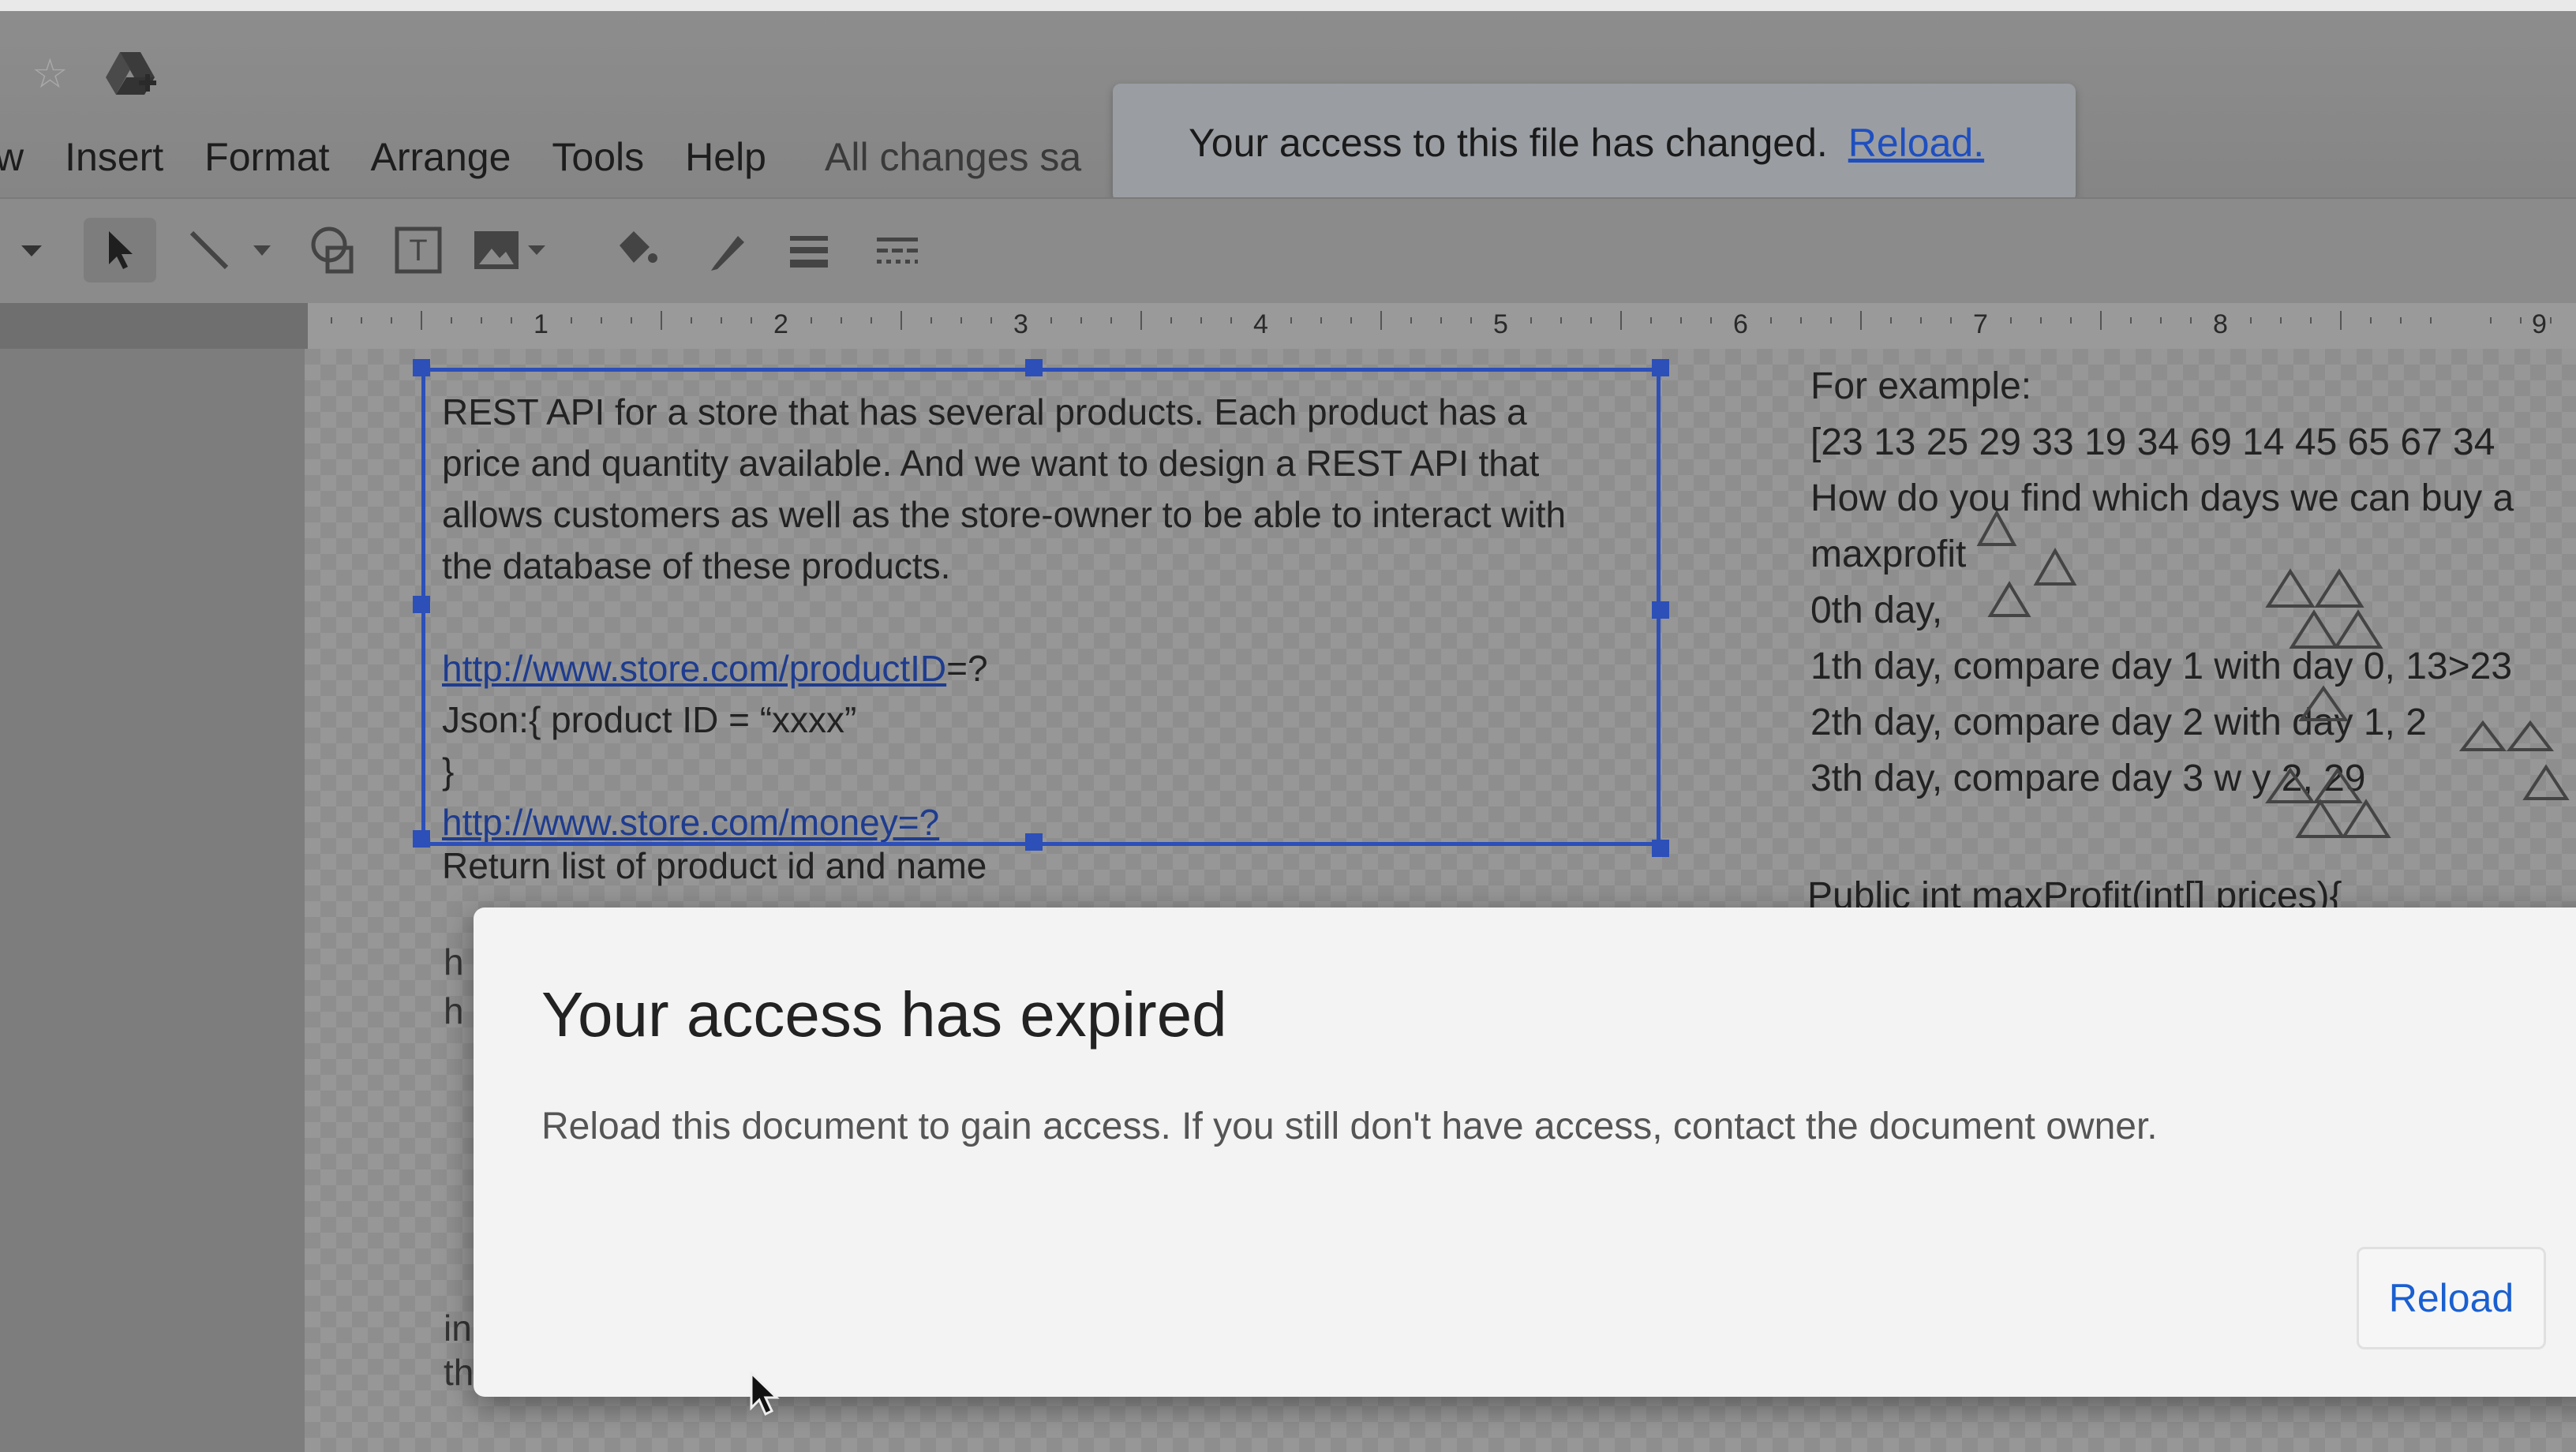 This screenshot has width=2576, height=1452. Describe the element at coordinates (510, 250) in the screenshot. I see `image-icon` at that location.